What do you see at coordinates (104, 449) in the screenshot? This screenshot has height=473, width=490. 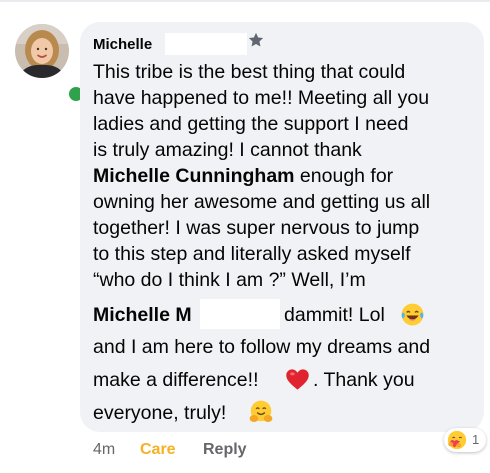 I see `comment-timestamp: 4m` at bounding box center [104, 449].